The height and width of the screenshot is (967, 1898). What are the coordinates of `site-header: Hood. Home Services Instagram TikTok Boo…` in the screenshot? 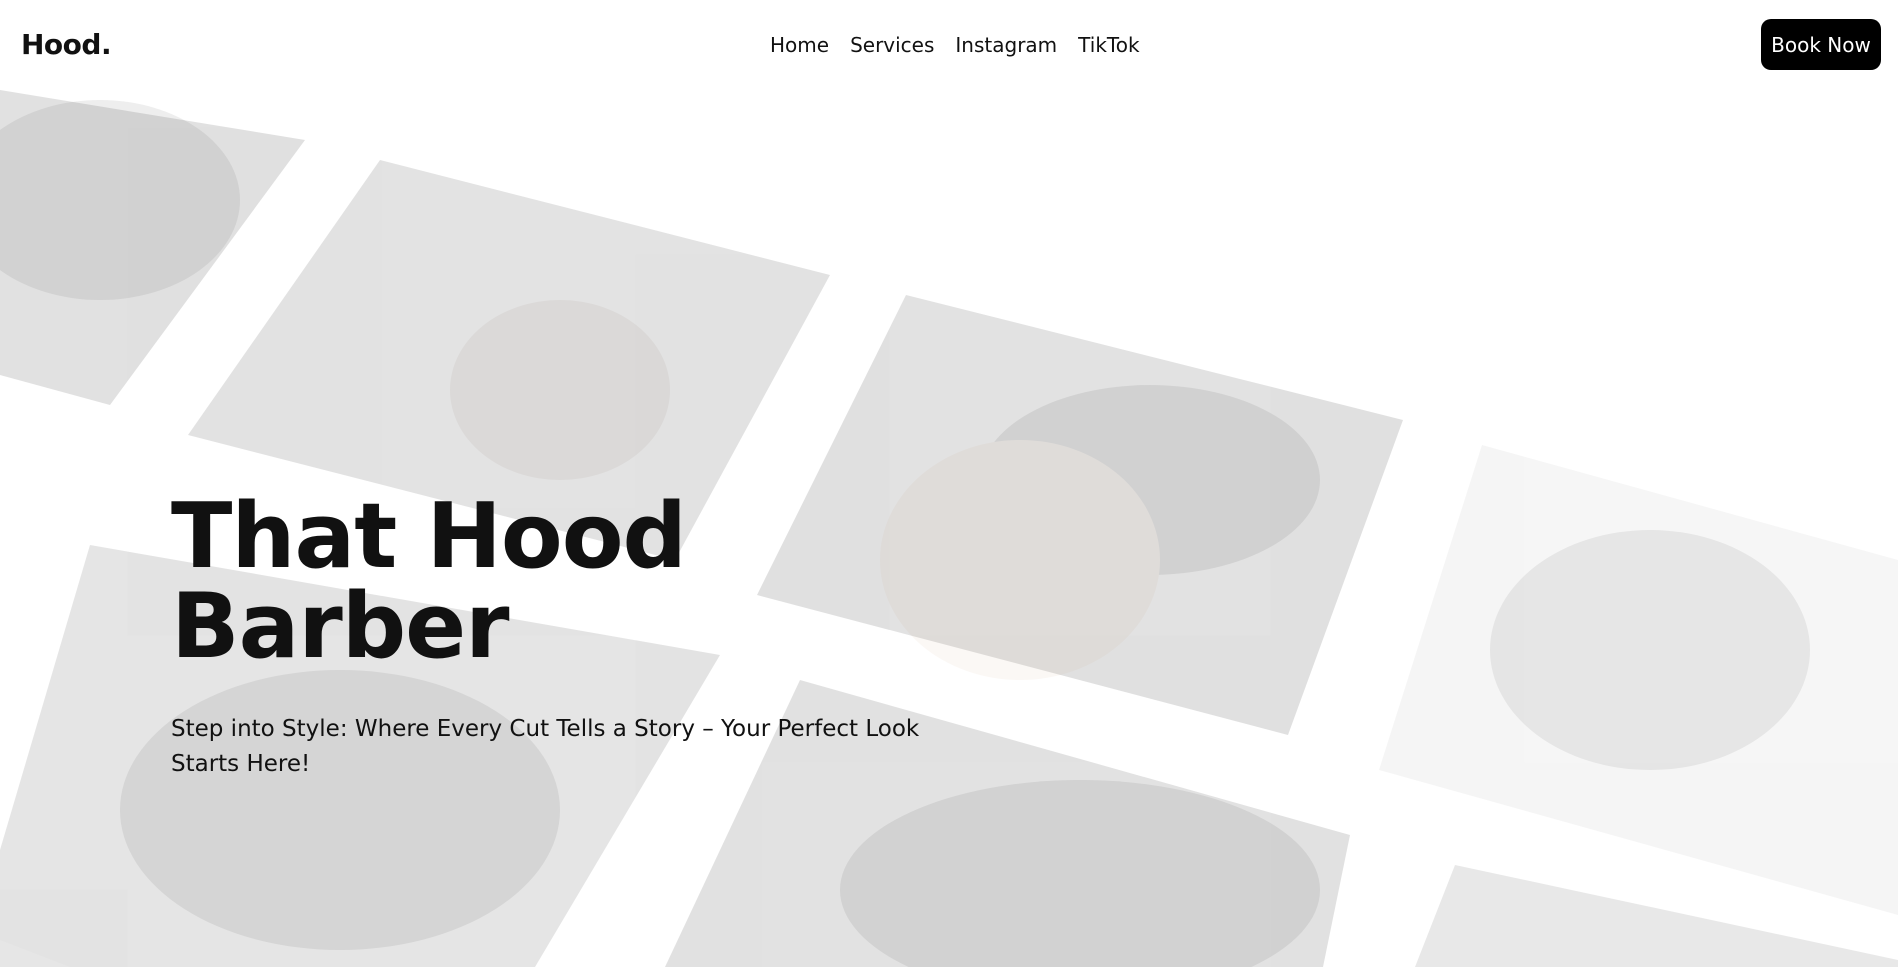 It's located at (949, 45).